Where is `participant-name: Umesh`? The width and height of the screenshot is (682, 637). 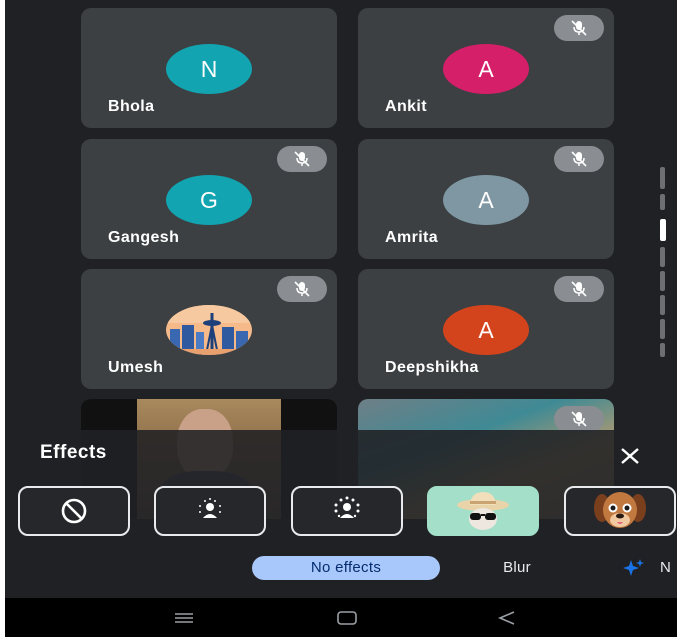
participant-name: Umesh is located at coordinates (136, 367).